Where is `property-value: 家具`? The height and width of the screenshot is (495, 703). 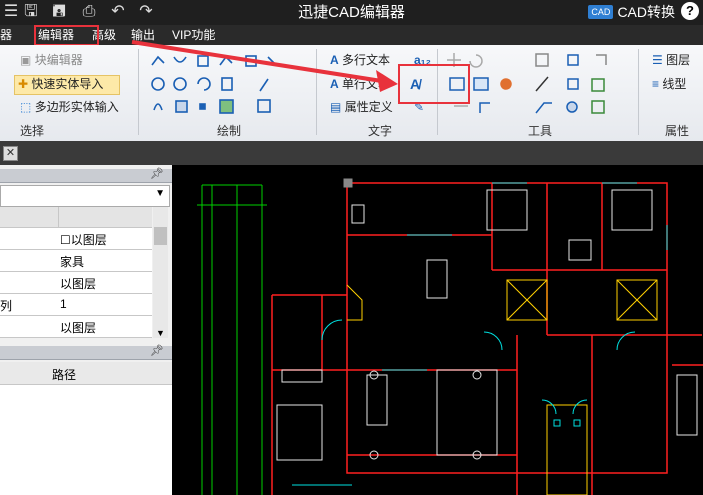
property-value: 家具 is located at coordinates (72, 262).